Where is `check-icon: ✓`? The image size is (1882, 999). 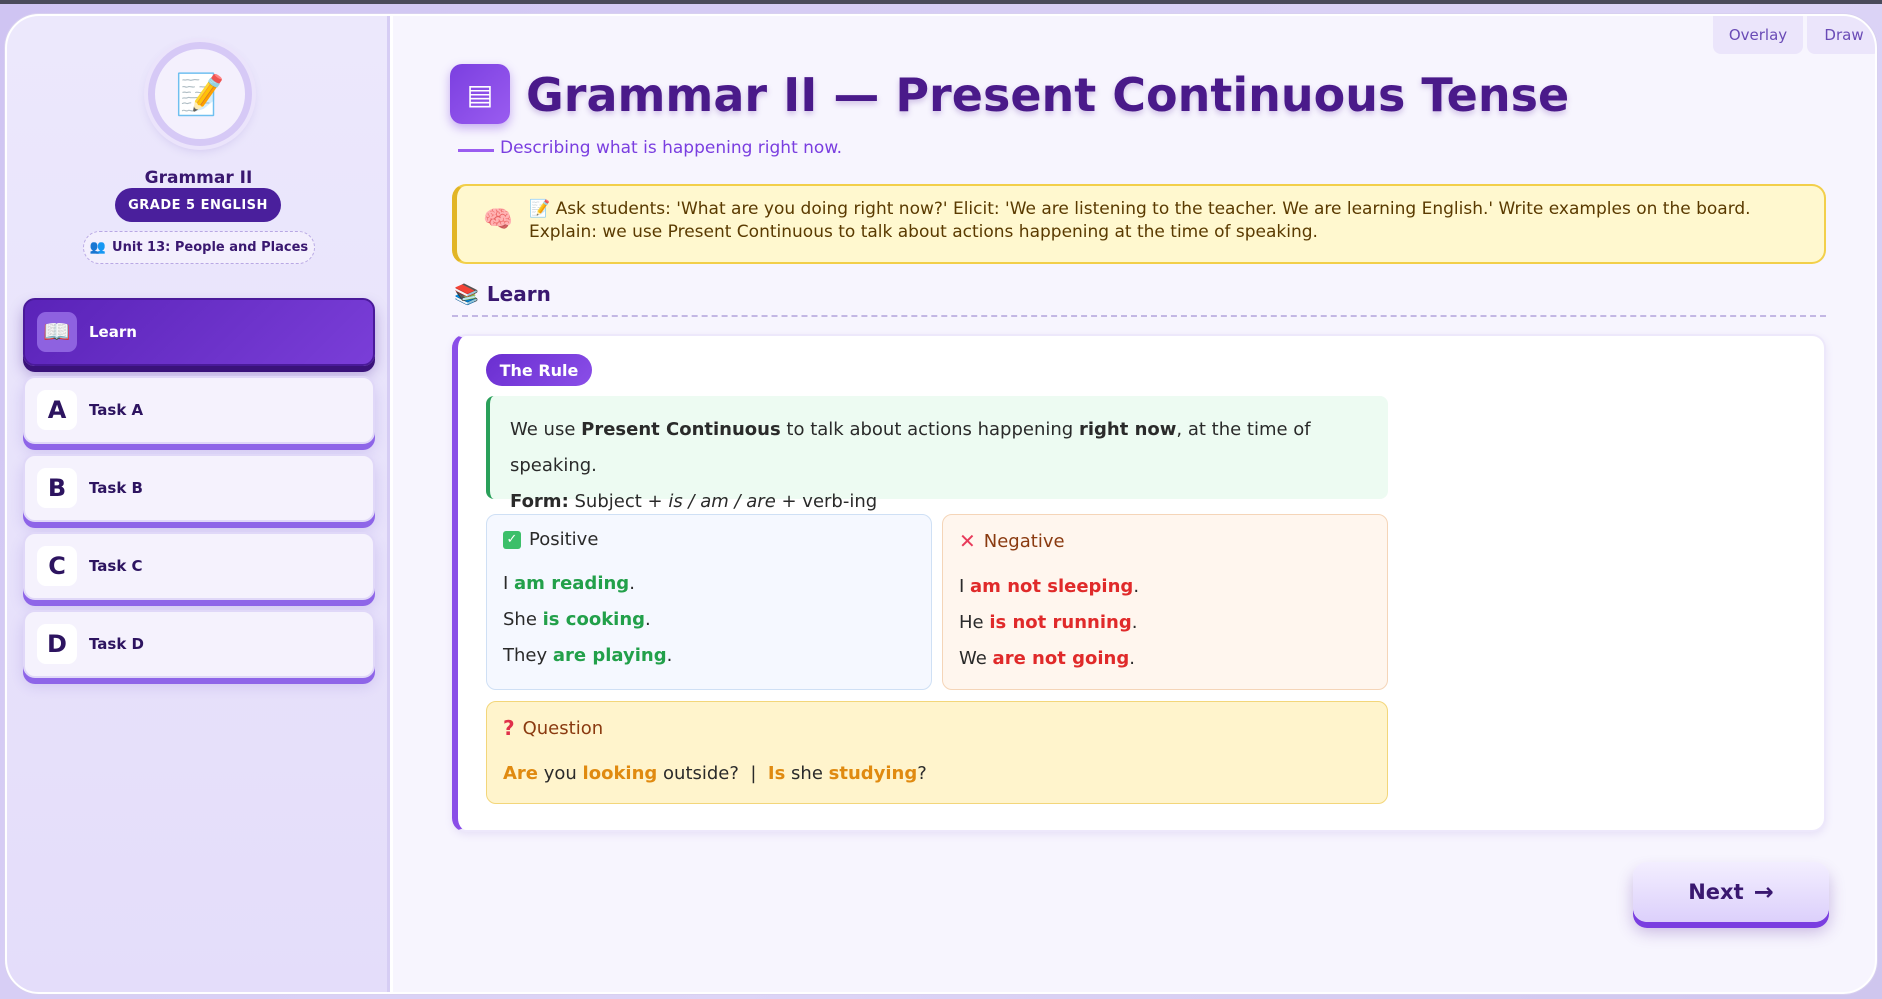 check-icon: ✓ is located at coordinates (512, 539).